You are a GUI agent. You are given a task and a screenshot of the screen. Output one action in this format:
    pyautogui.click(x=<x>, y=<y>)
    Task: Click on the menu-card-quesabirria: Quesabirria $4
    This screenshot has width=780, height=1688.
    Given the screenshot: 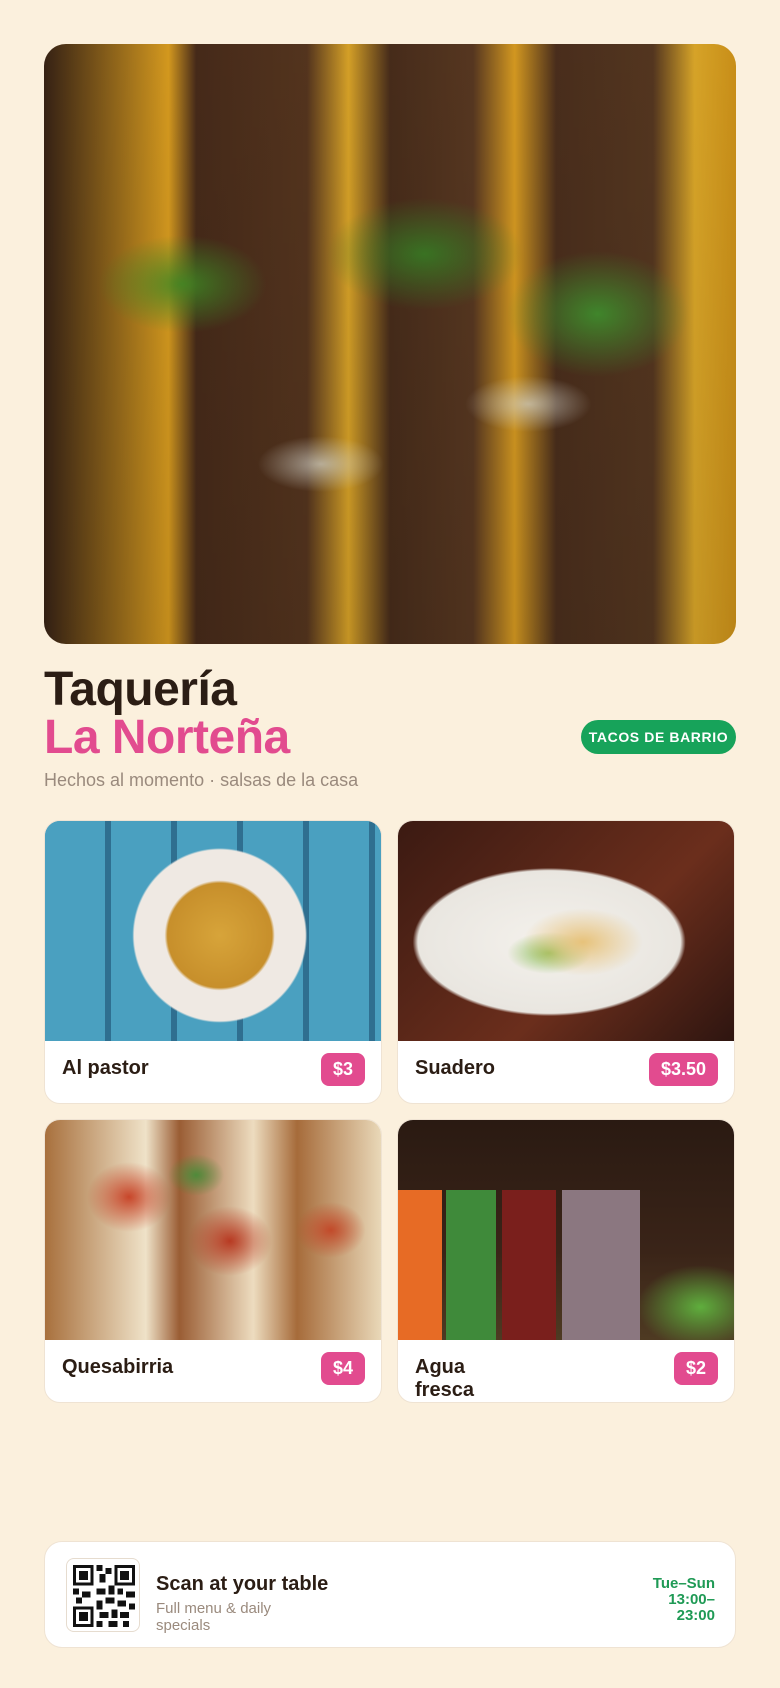 What is the action you would take?
    pyautogui.click(x=213, y=1261)
    